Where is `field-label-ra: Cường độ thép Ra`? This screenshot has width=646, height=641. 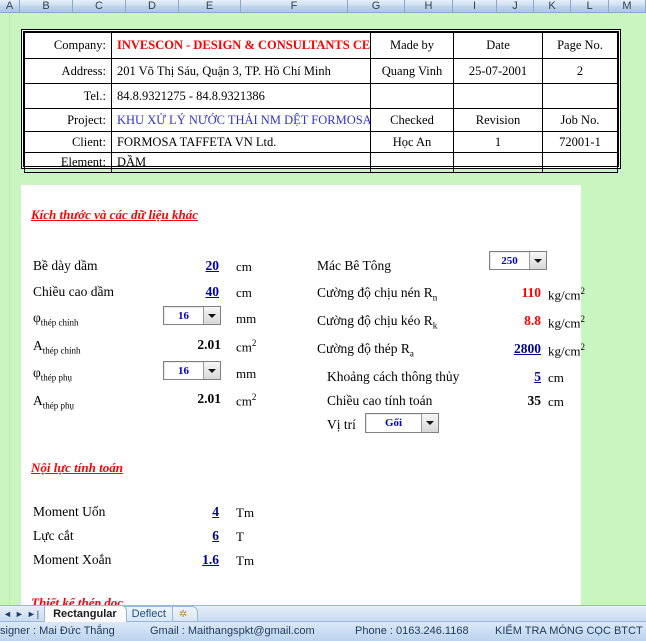
field-label-ra: Cường độ thép Ra is located at coordinates (365, 350).